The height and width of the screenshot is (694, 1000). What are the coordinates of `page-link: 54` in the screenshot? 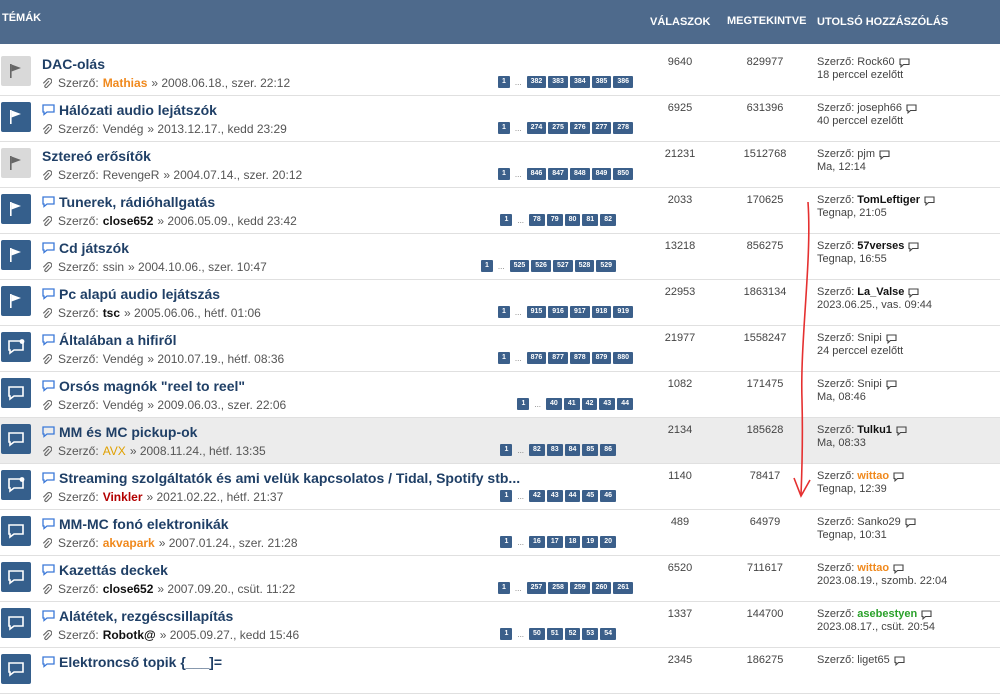 It's located at (608, 634).